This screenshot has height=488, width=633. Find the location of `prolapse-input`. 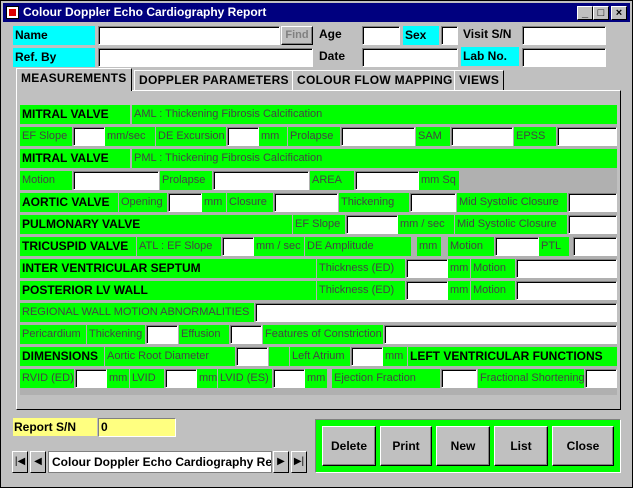

prolapse-input is located at coordinates (378, 136).